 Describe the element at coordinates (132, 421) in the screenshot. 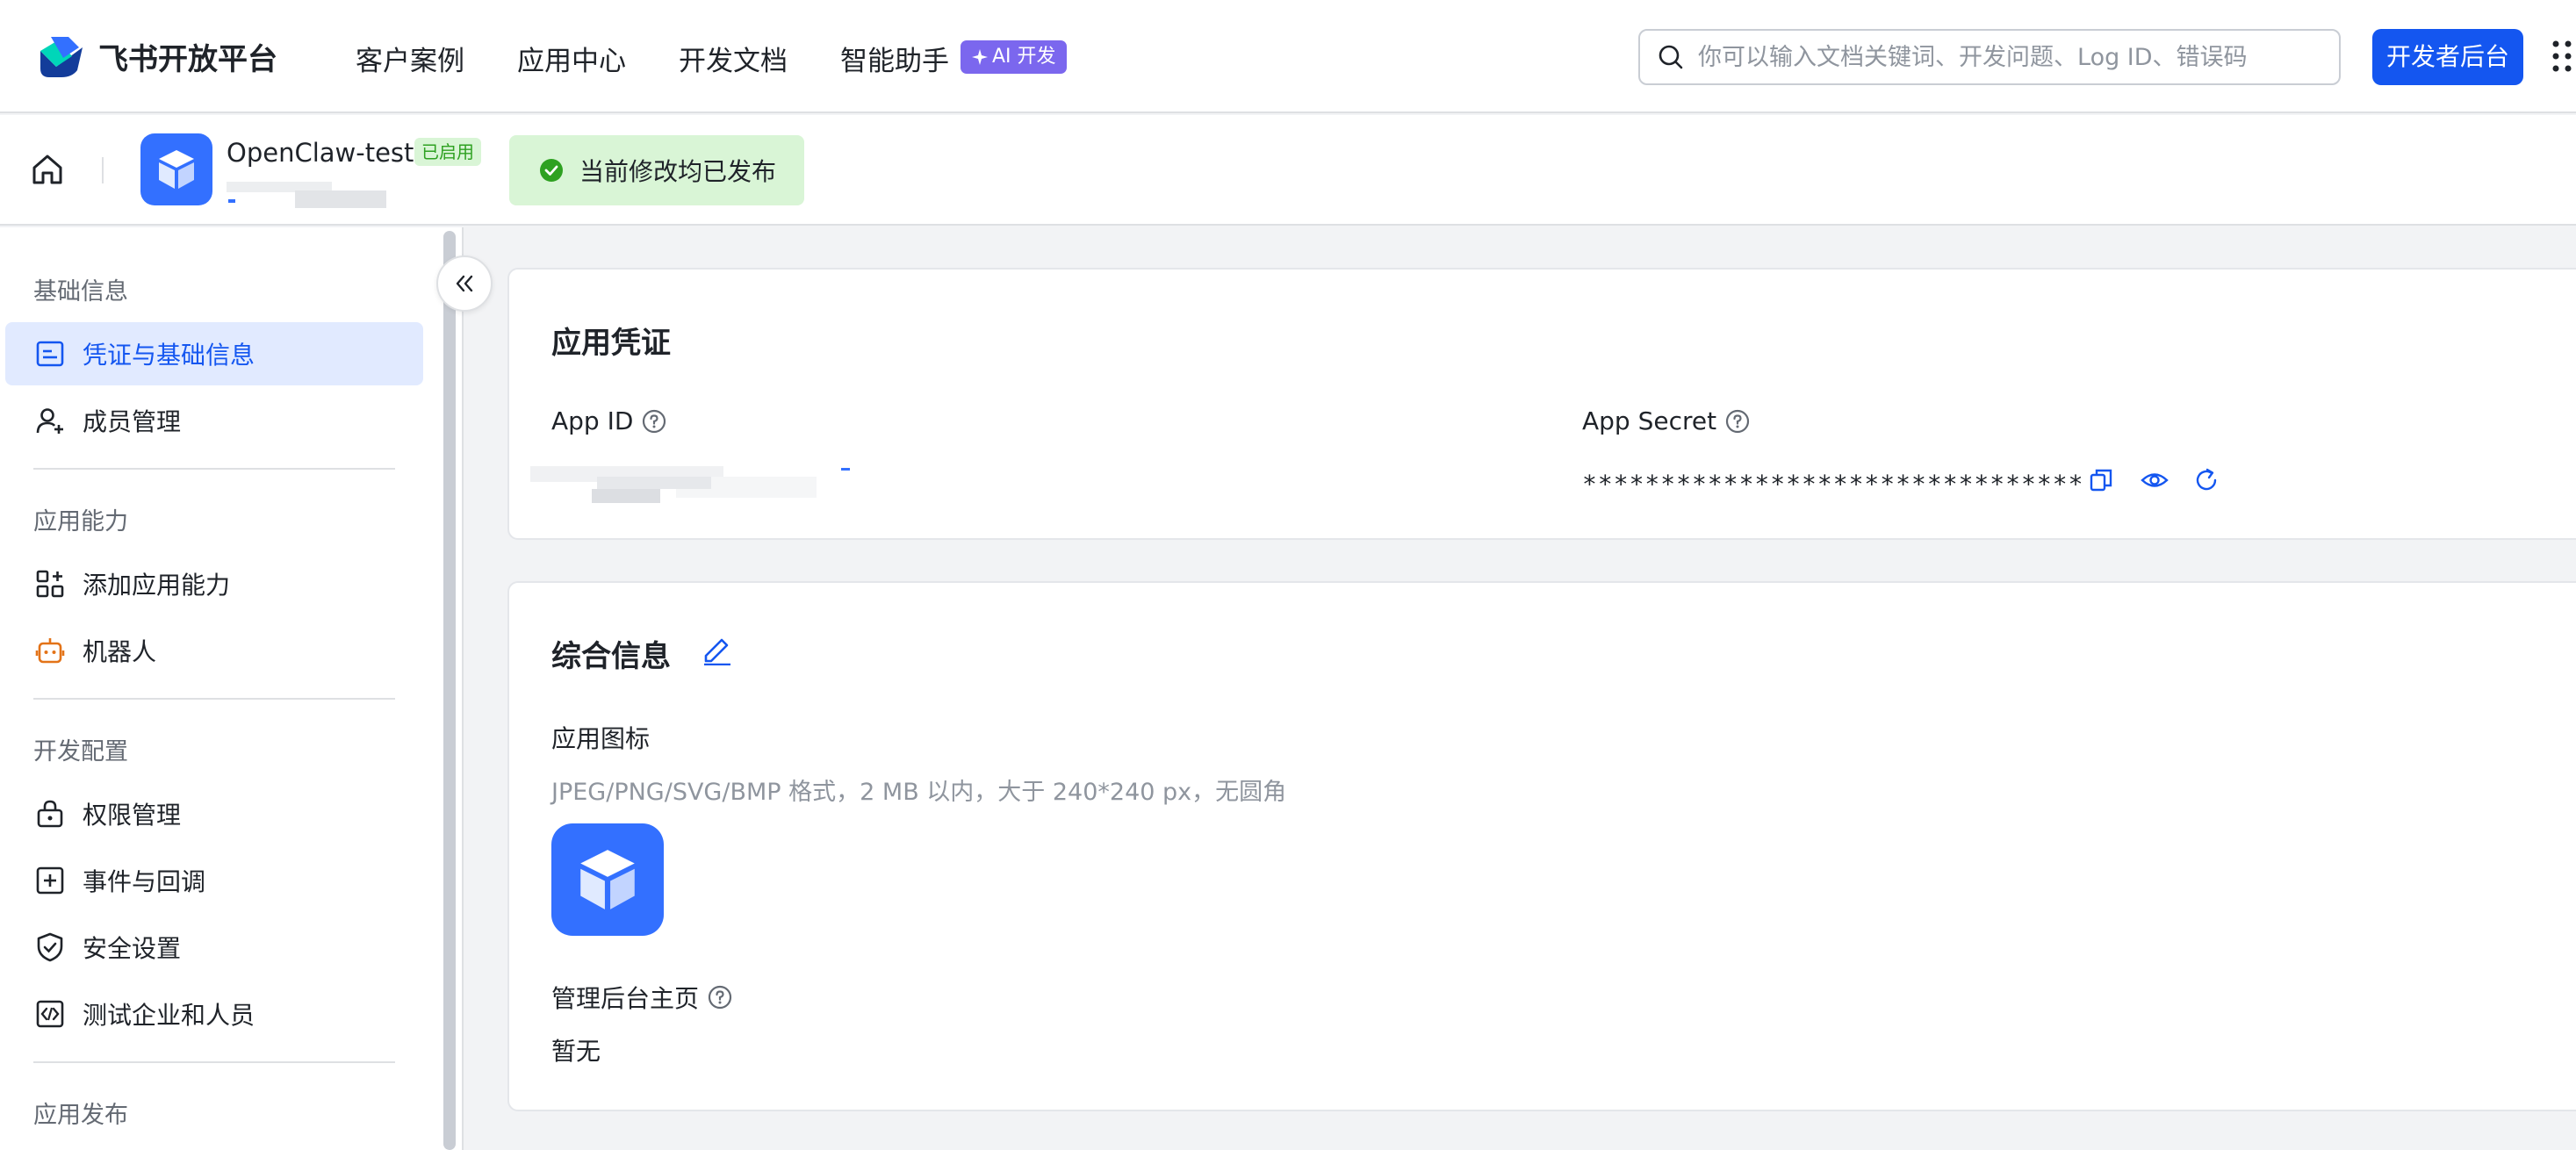

I see `sidebar-item-label: 成员管理` at that location.